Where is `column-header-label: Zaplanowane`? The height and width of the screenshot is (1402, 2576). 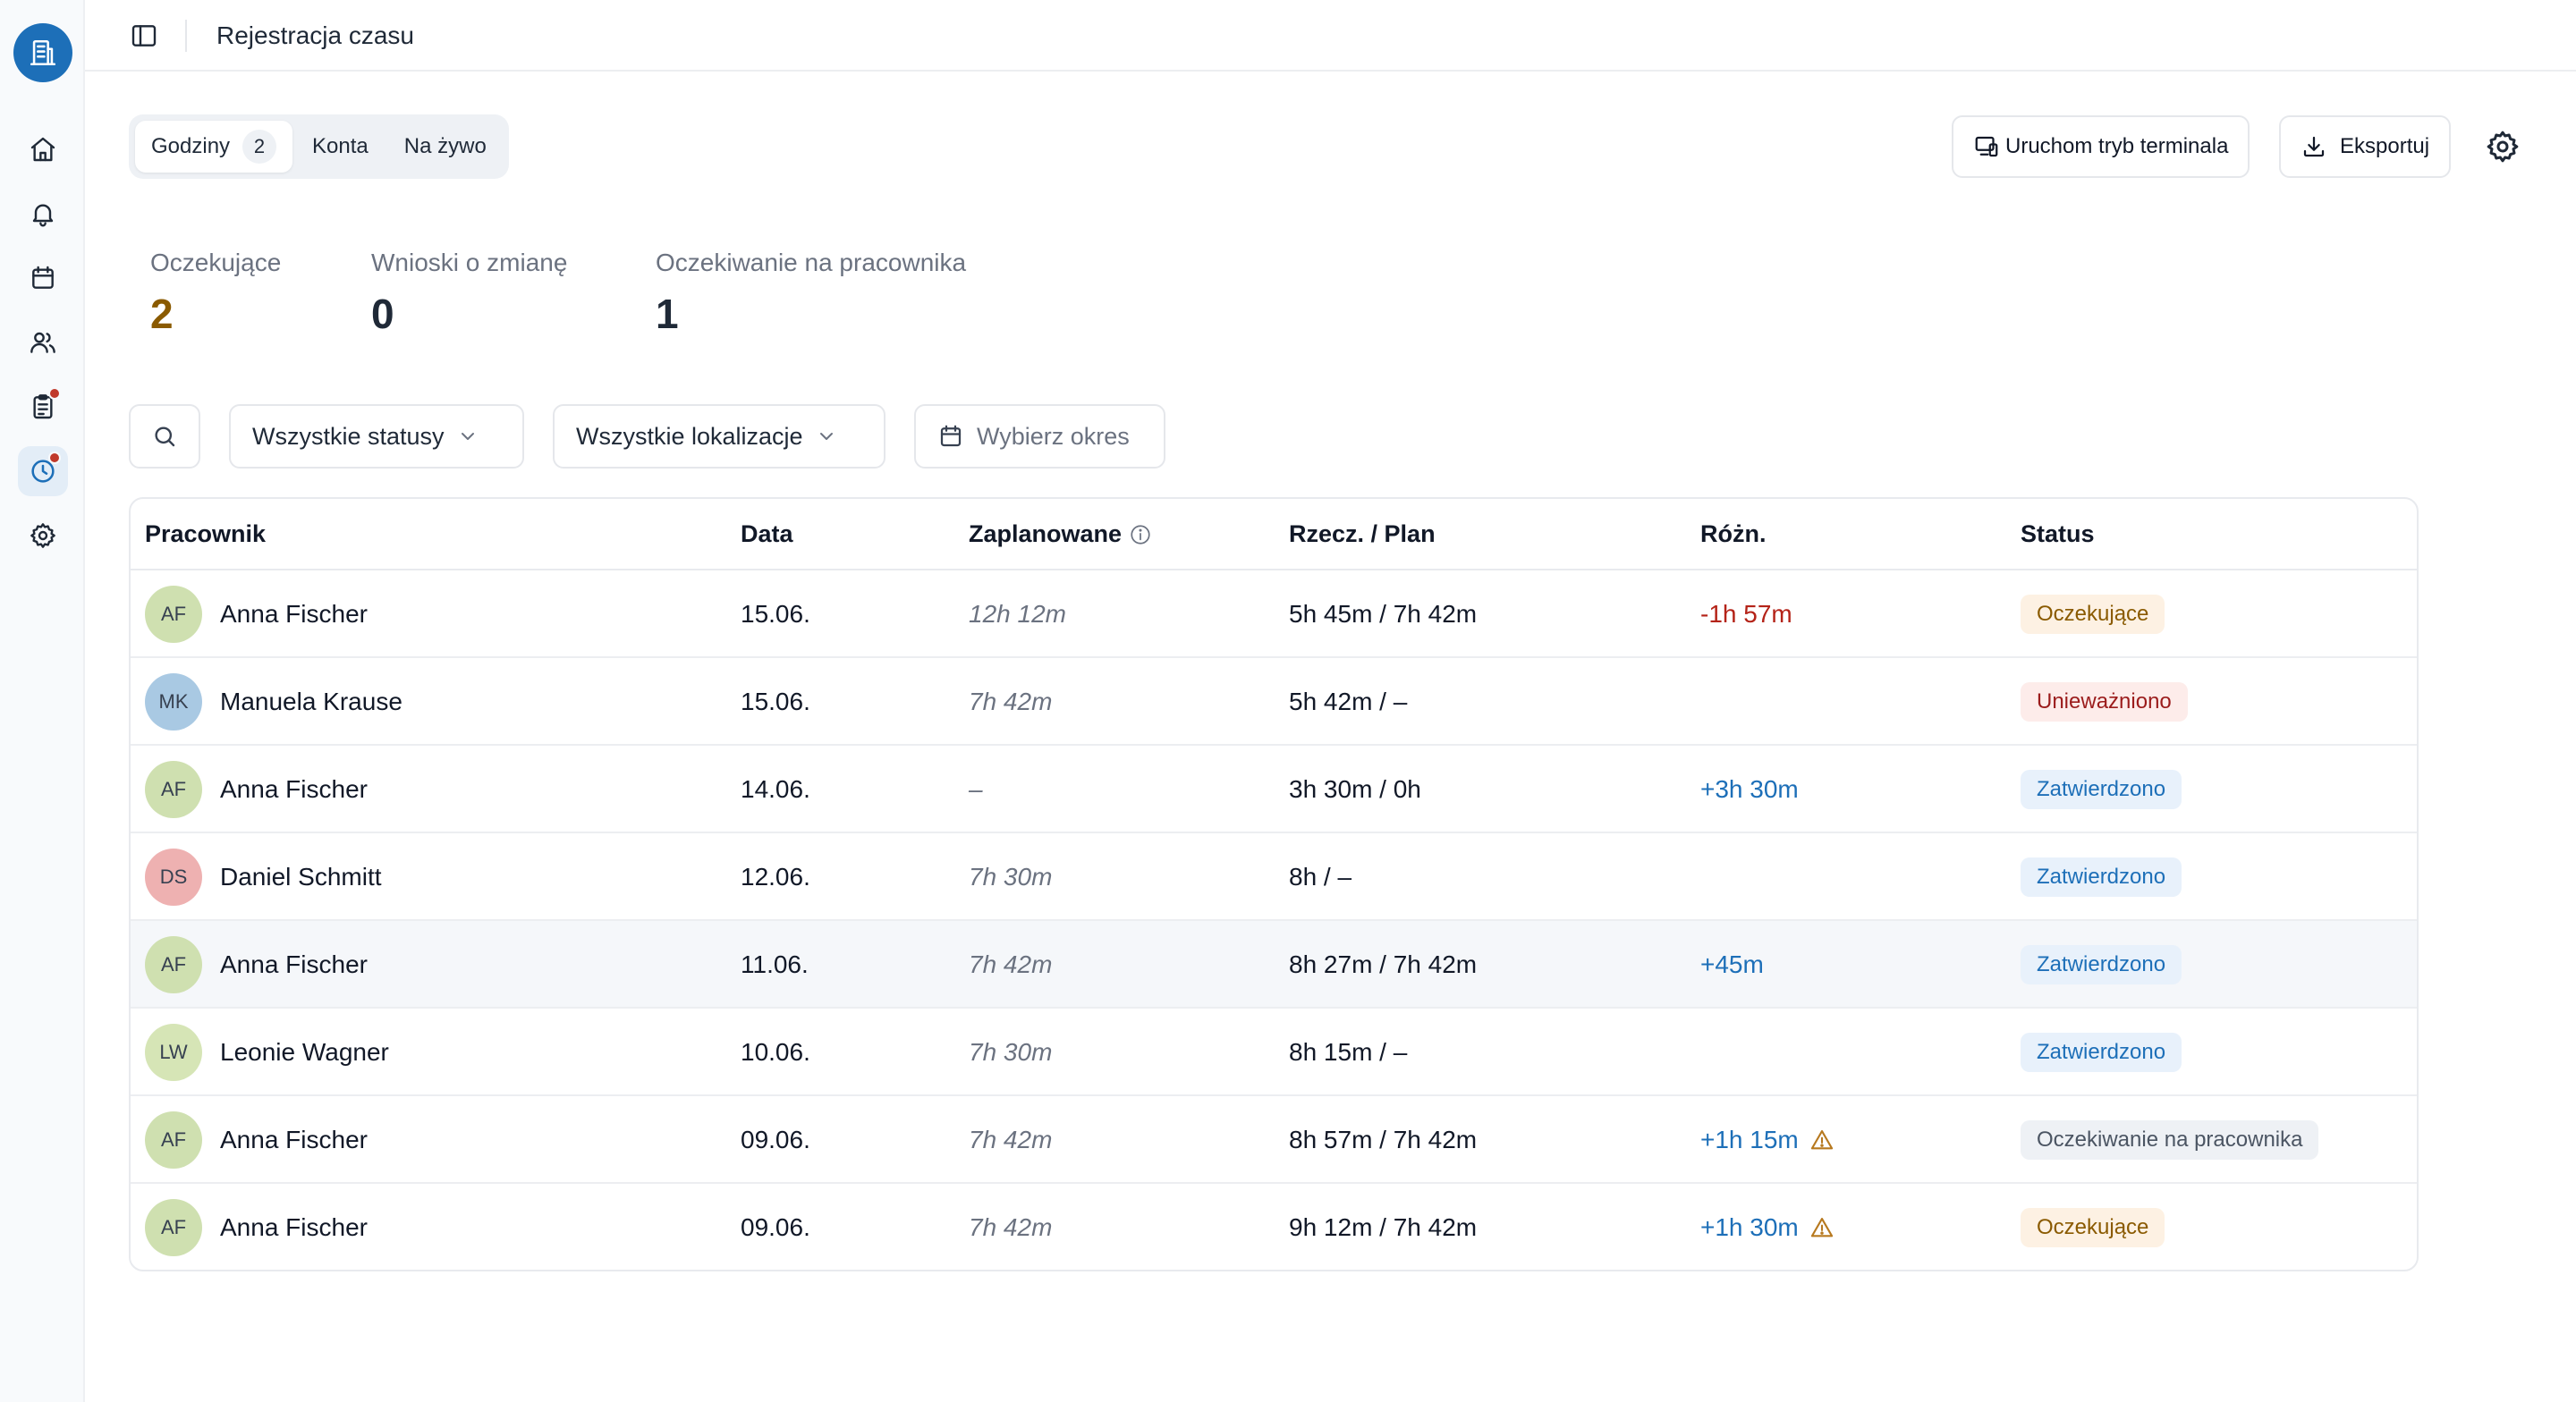
column-header-label: Zaplanowane is located at coordinates (1046, 533).